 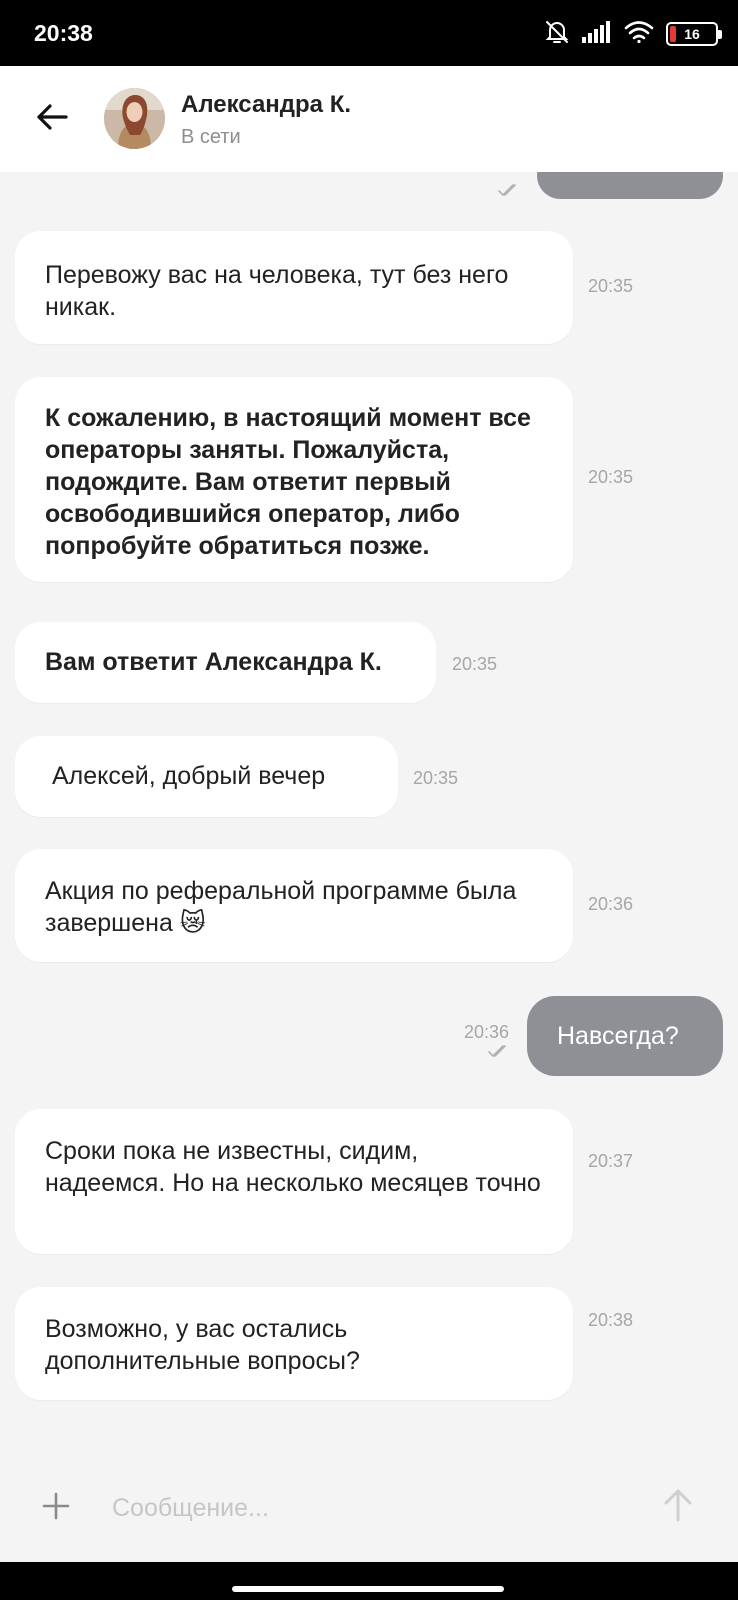 I want to click on navigation-bar, so click(x=369, y=1581).